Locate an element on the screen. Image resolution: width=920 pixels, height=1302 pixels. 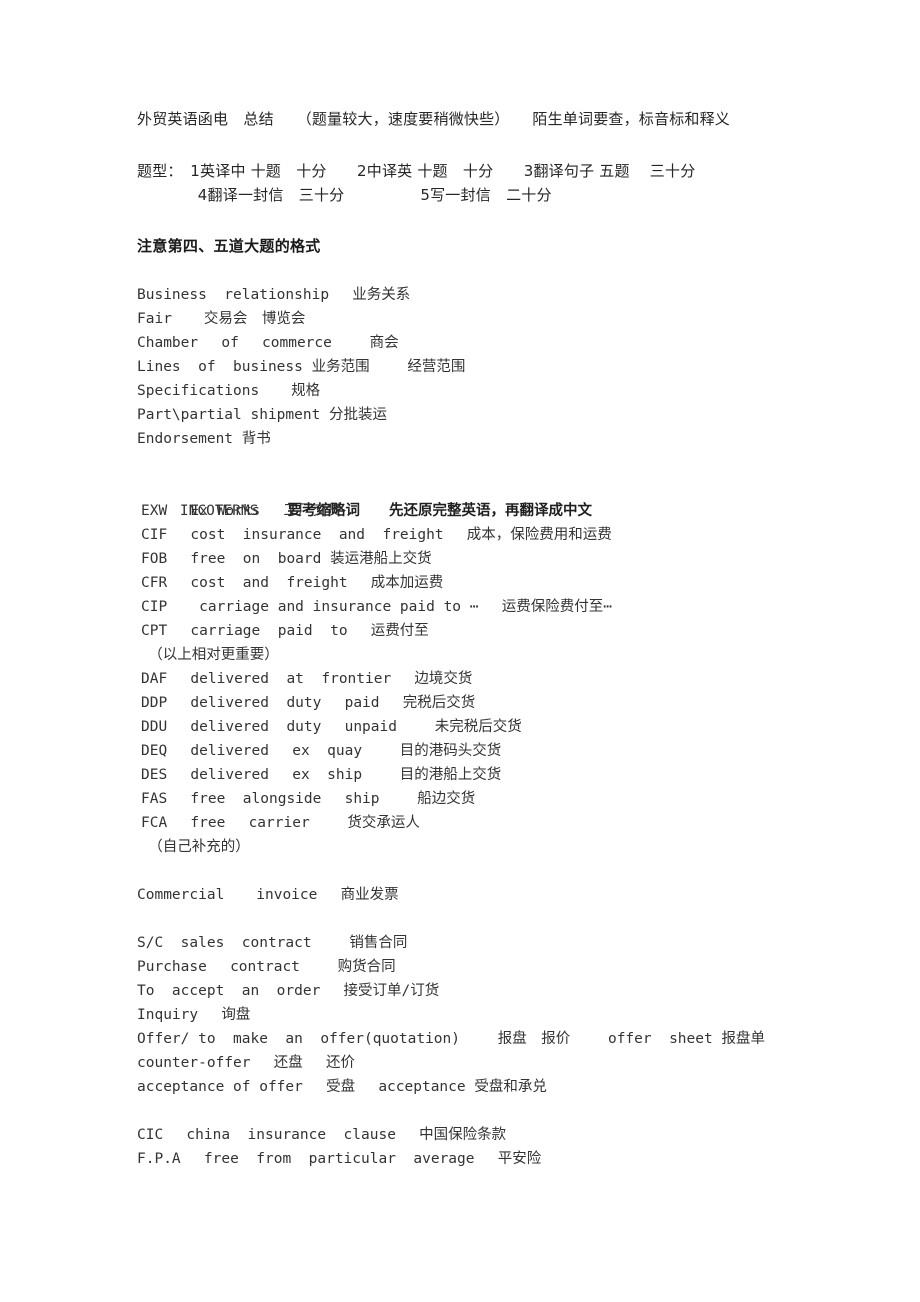
term-line: Chamber of commerce 商会 is located at coordinates (268, 343).